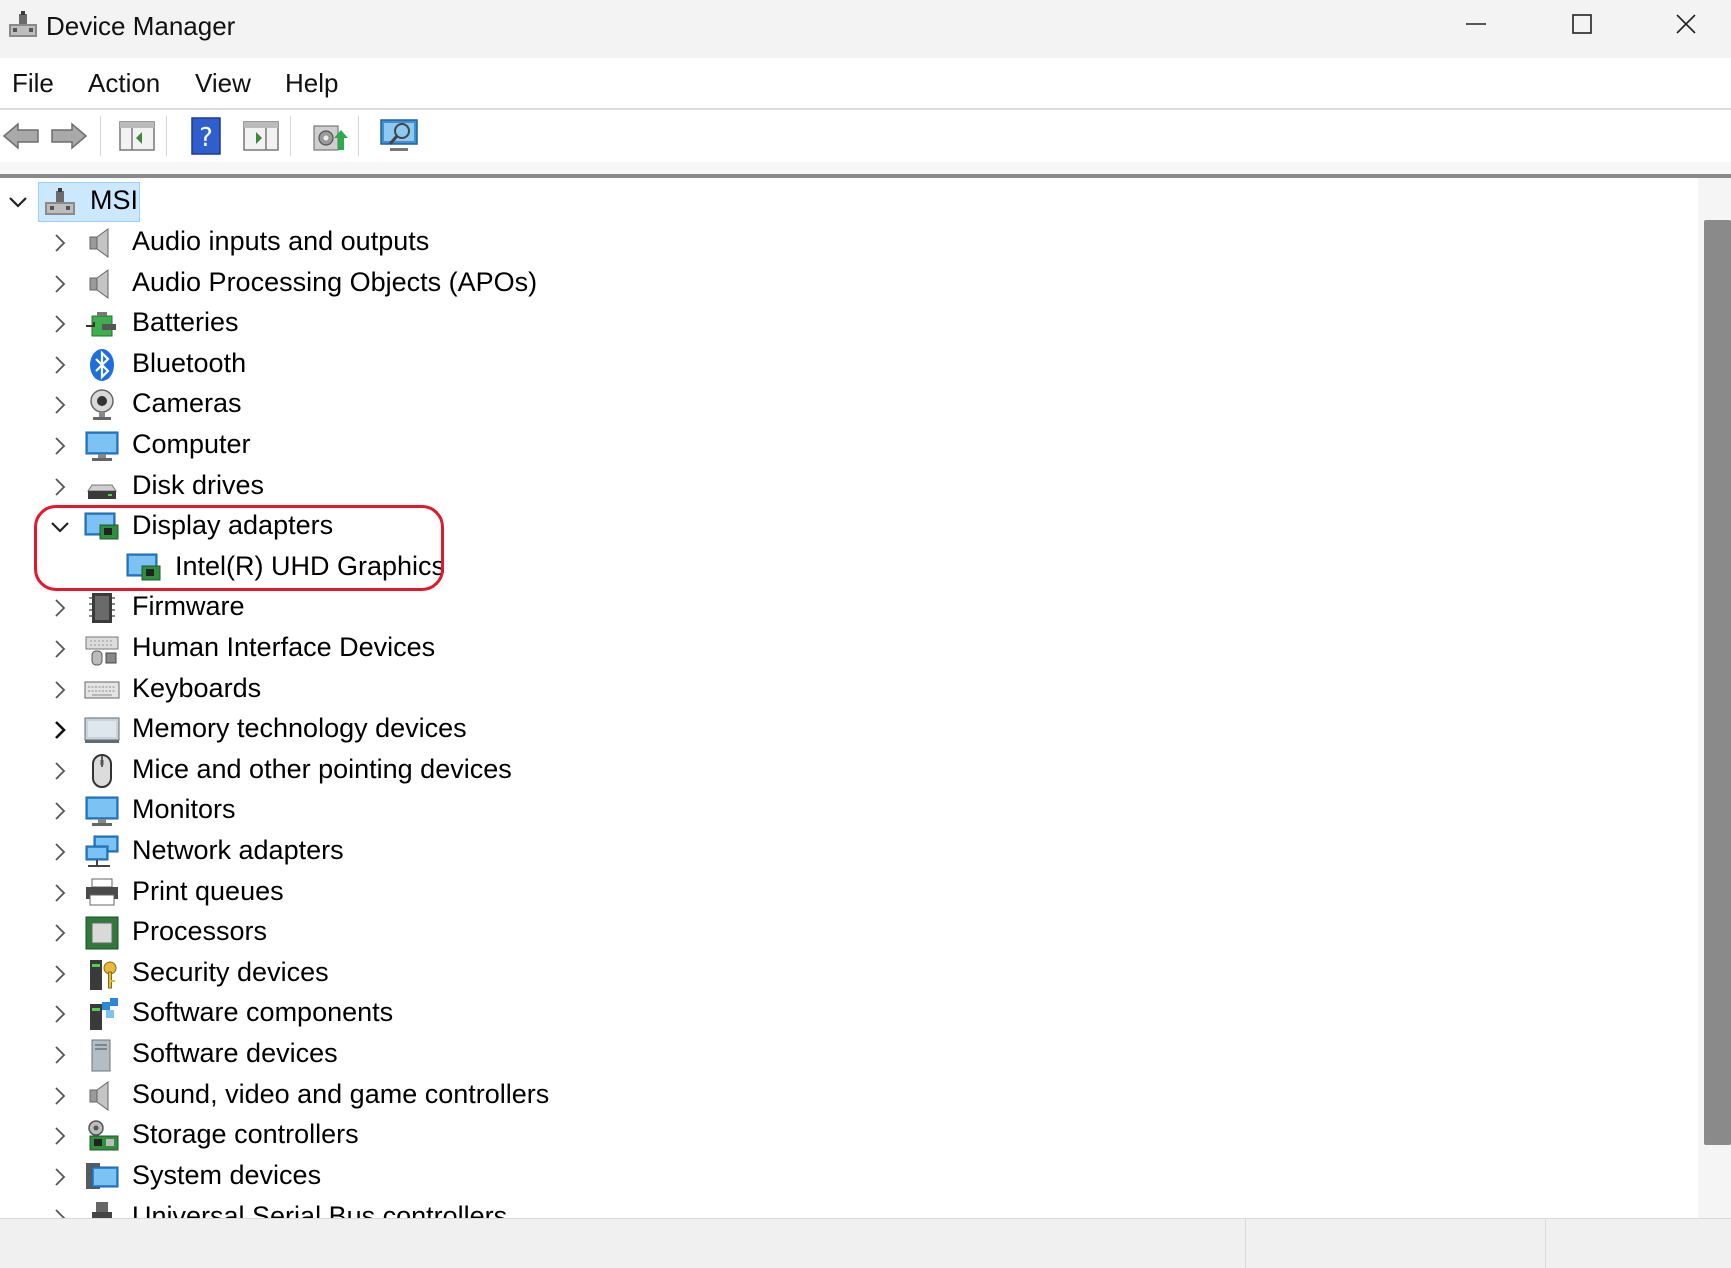 The image size is (1731, 1268). I want to click on tree-item-label: Audio Processing Objects (APOs), so click(335, 282).